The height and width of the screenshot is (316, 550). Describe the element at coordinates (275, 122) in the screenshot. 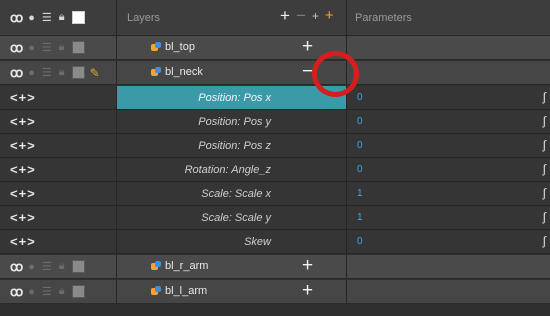

I see `parameter-row: <+> Position: Pos y 0 ∫` at that location.